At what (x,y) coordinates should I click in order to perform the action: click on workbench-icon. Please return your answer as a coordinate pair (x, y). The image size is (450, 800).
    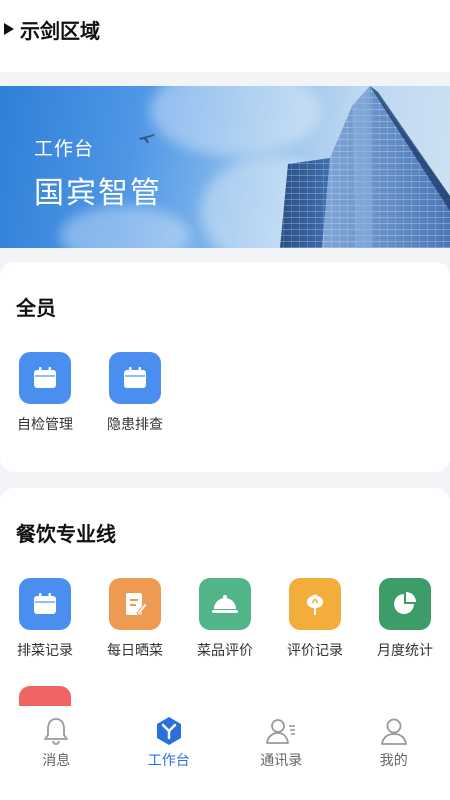
    Looking at the image, I should click on (168, 731).